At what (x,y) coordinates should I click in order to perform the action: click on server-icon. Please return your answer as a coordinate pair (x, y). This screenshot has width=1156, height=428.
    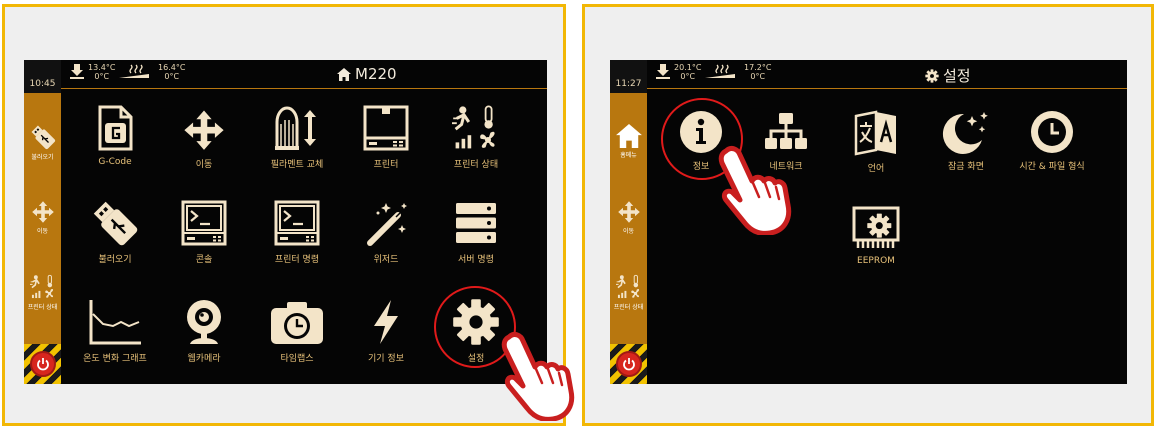
    Looking at the image, I should click on (476, 223).